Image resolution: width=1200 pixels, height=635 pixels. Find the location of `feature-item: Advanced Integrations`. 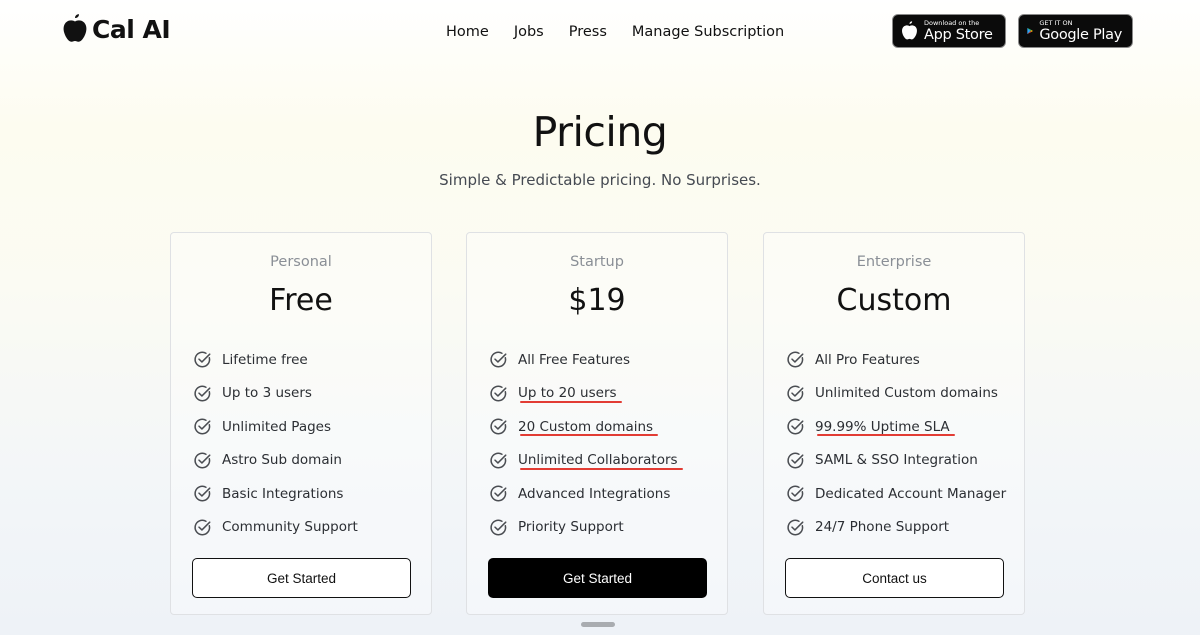

feature-item: Advanced Integrations is located at coordinates (603, 494).